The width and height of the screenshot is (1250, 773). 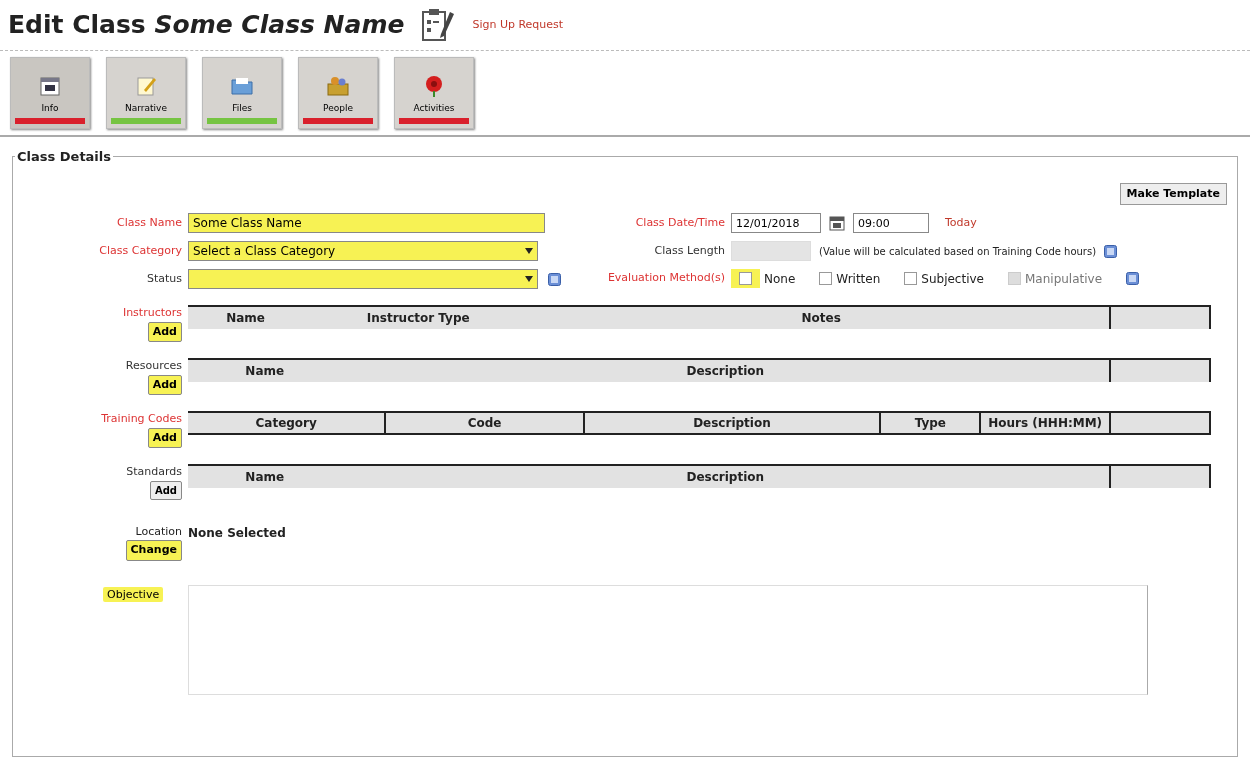 I want to click on field-label: Objective, so click(x=133, y=594).